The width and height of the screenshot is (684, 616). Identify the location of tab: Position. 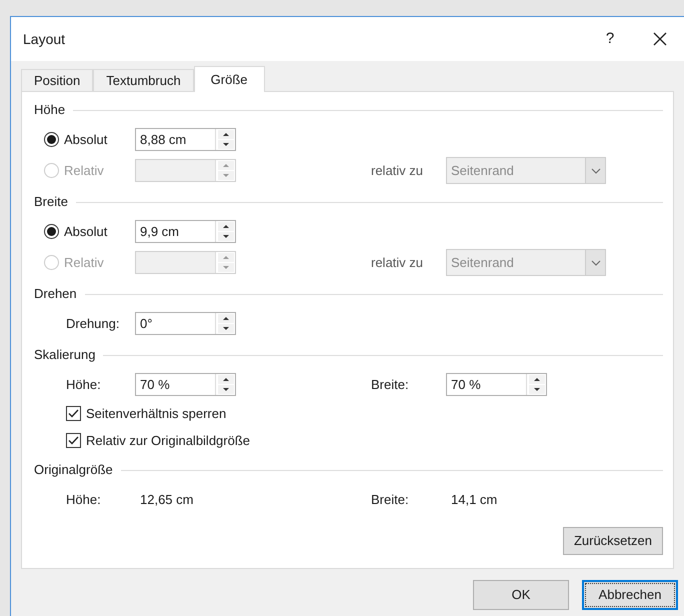
(57, 80).